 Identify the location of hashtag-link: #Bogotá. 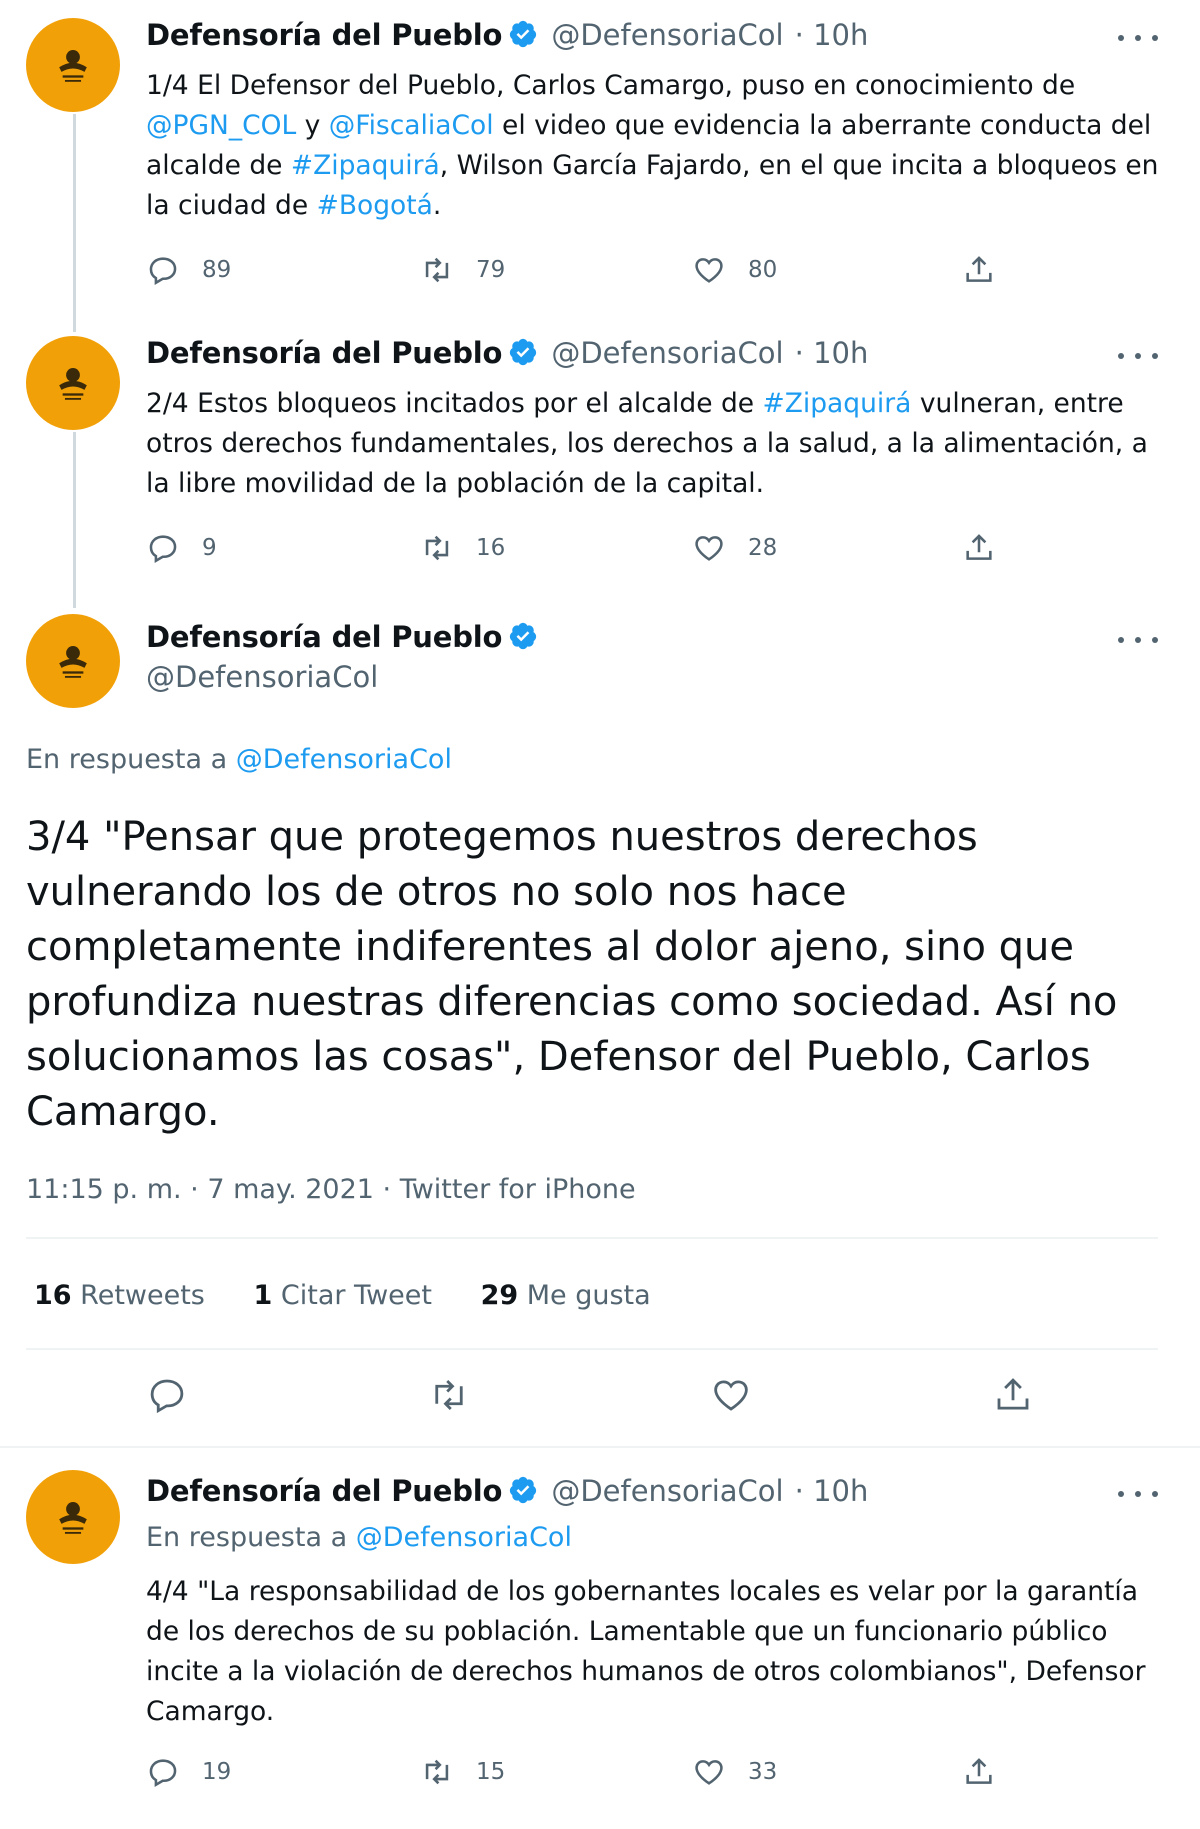
(375, 205).